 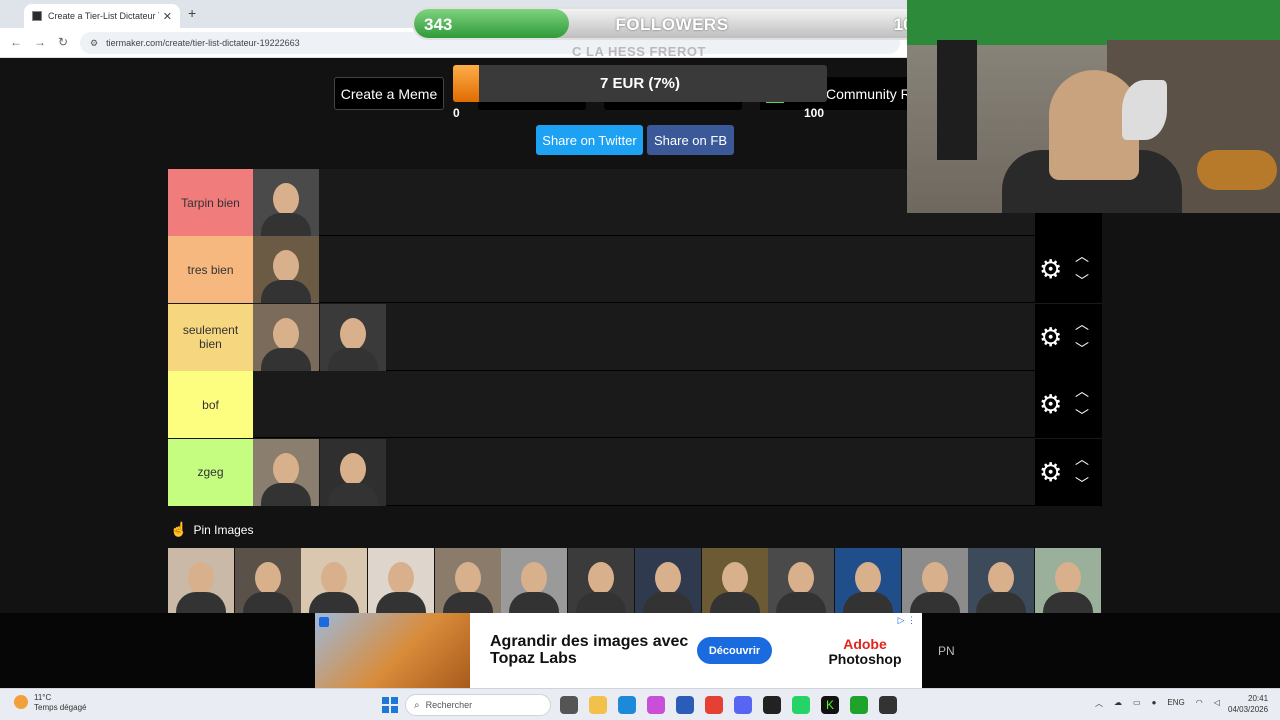 I want to click on mic-icon: ●, so click(x=1154, y=703).